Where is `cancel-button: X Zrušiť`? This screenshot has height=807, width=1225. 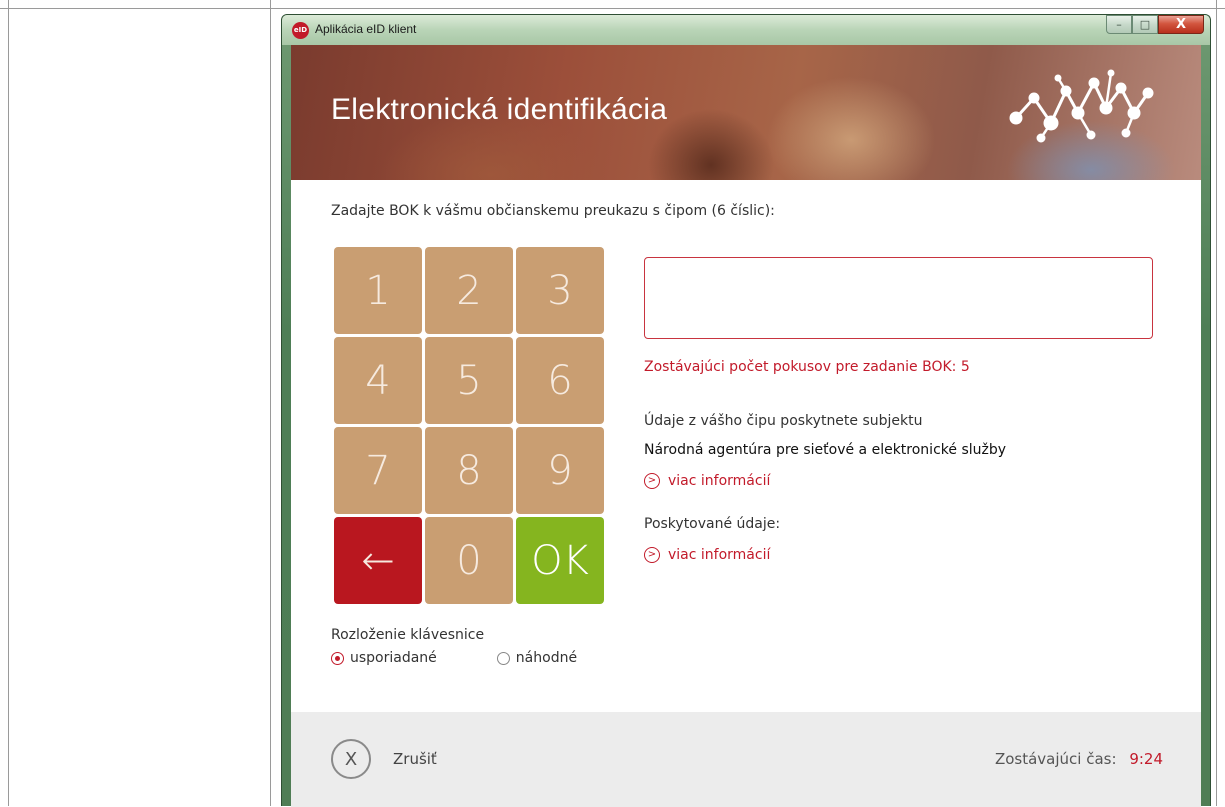 cancel-button: X Zrušiť is located at coordinates (384, 759).